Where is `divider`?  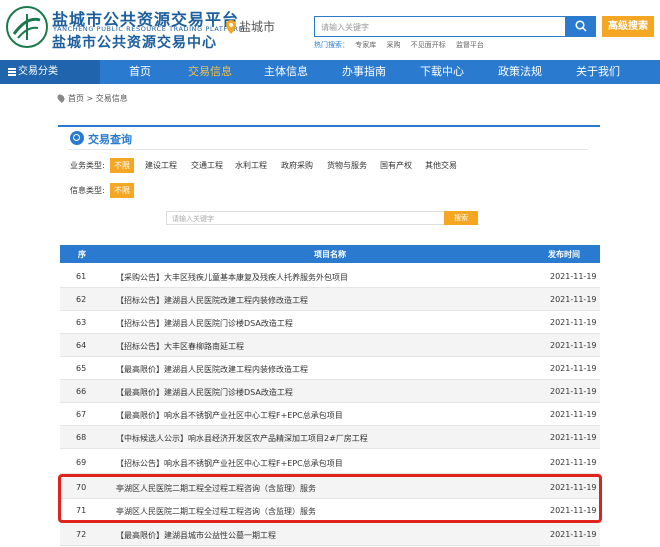 divider is located at coordinates (328, 149).